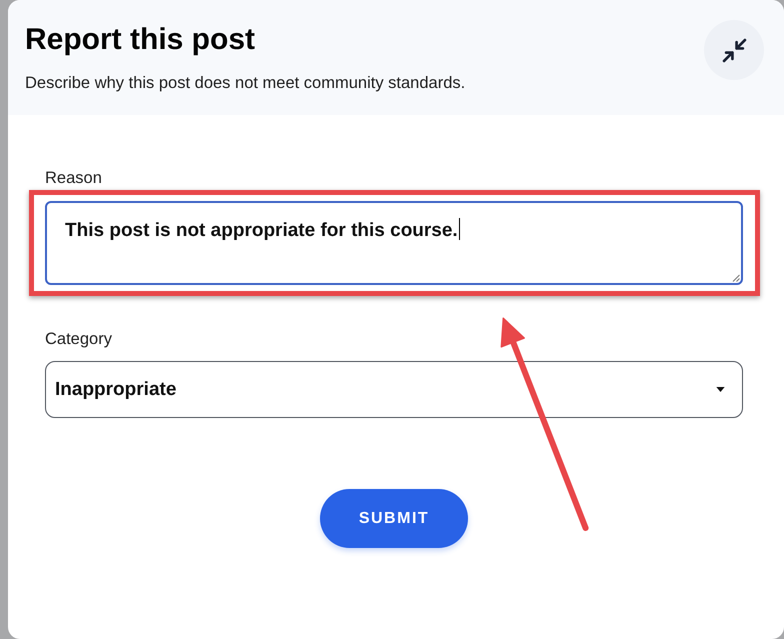 This screenshot has width=784, height=639. What do you see at coordinates (394, 518) in the screenshot?
I see `submit-button: SUBMIT` at bounding box center [394, 518].